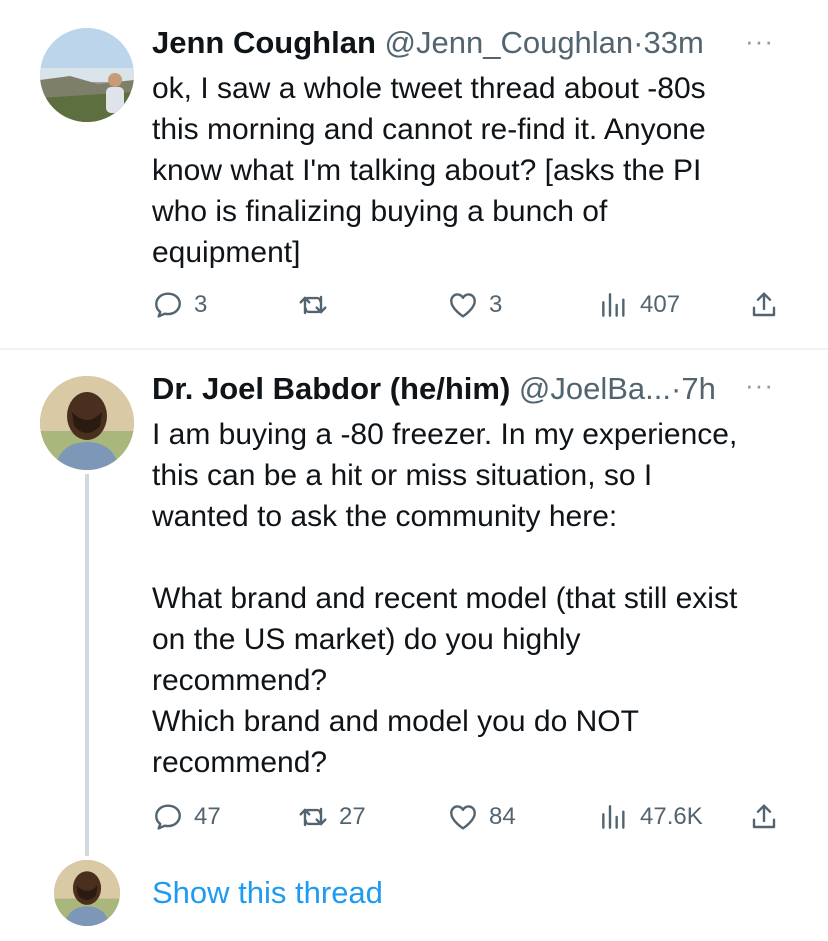 The width and height of the screenshot is (828, 941). I want to click on avatar-beach-photo, so click(87, 75).